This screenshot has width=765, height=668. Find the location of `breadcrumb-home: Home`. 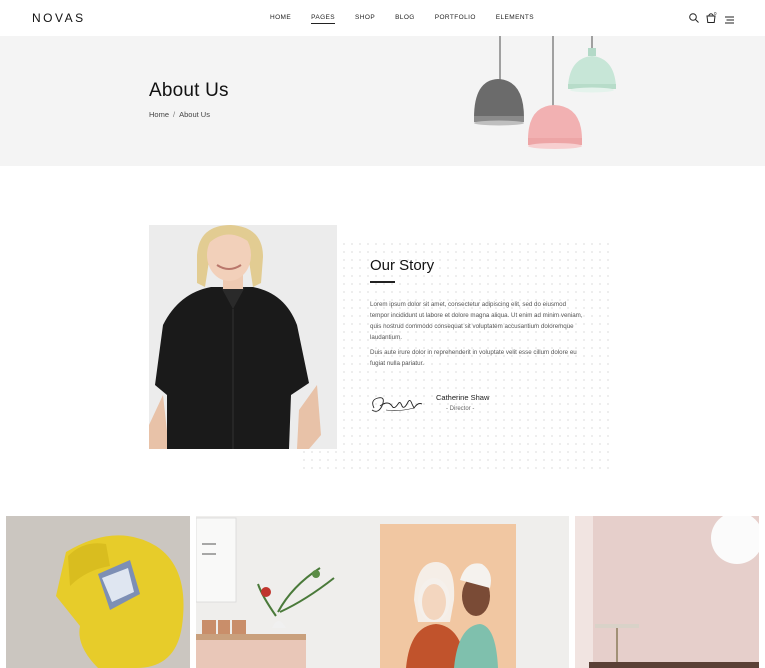

breadcrumb-home: Home is located at coordinates (159, 114).